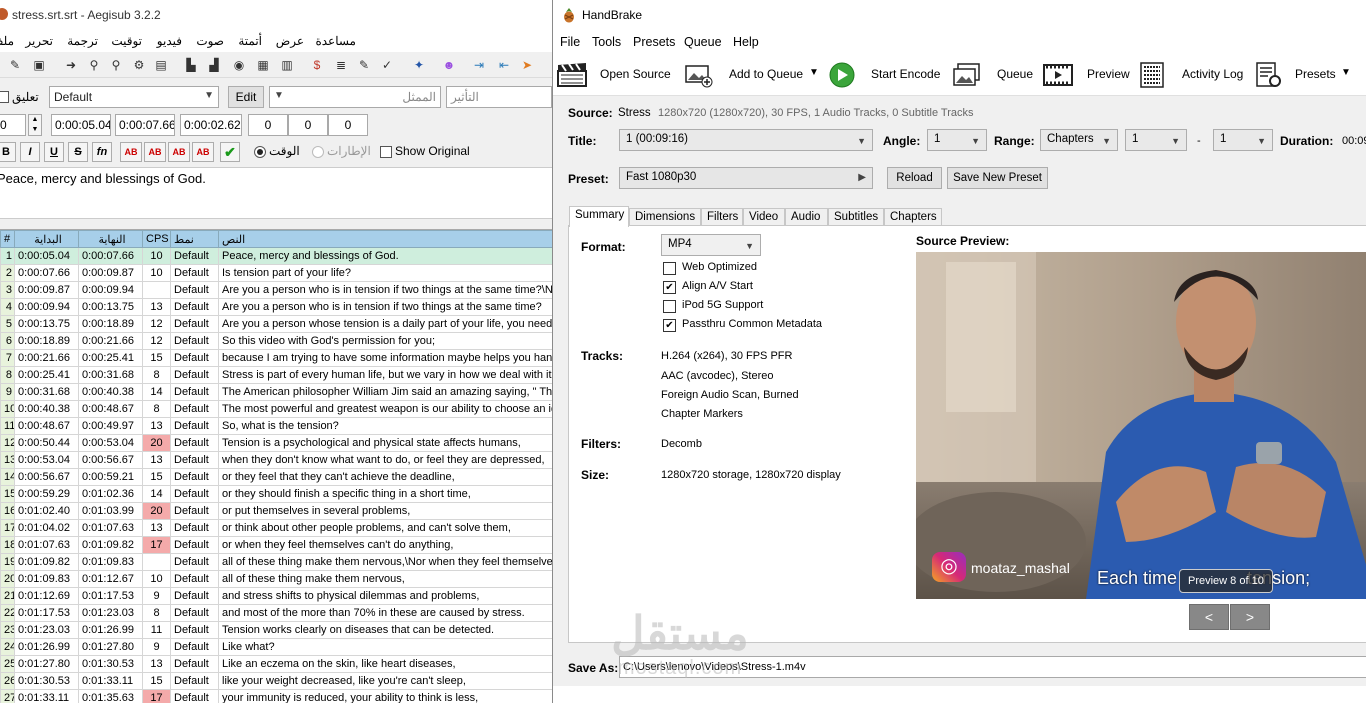 The height and width of the screenshot is (703, 1366). I want to click on col-end: النهاية, so click(110, 239).